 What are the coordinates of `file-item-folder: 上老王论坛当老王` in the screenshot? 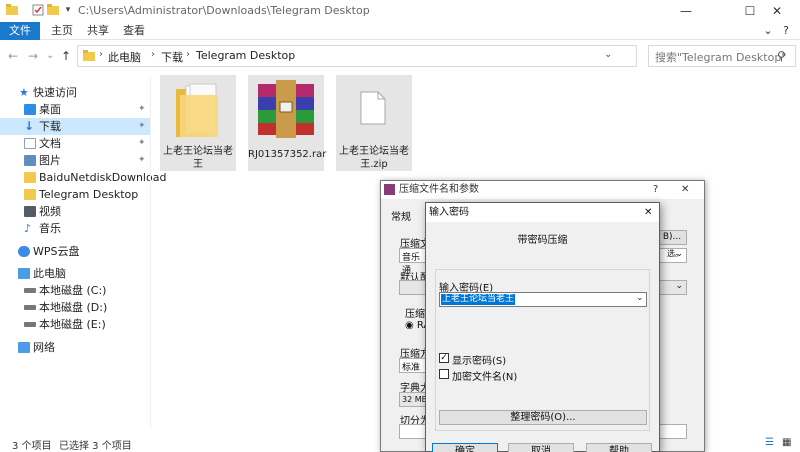 It's located at (198, 123).